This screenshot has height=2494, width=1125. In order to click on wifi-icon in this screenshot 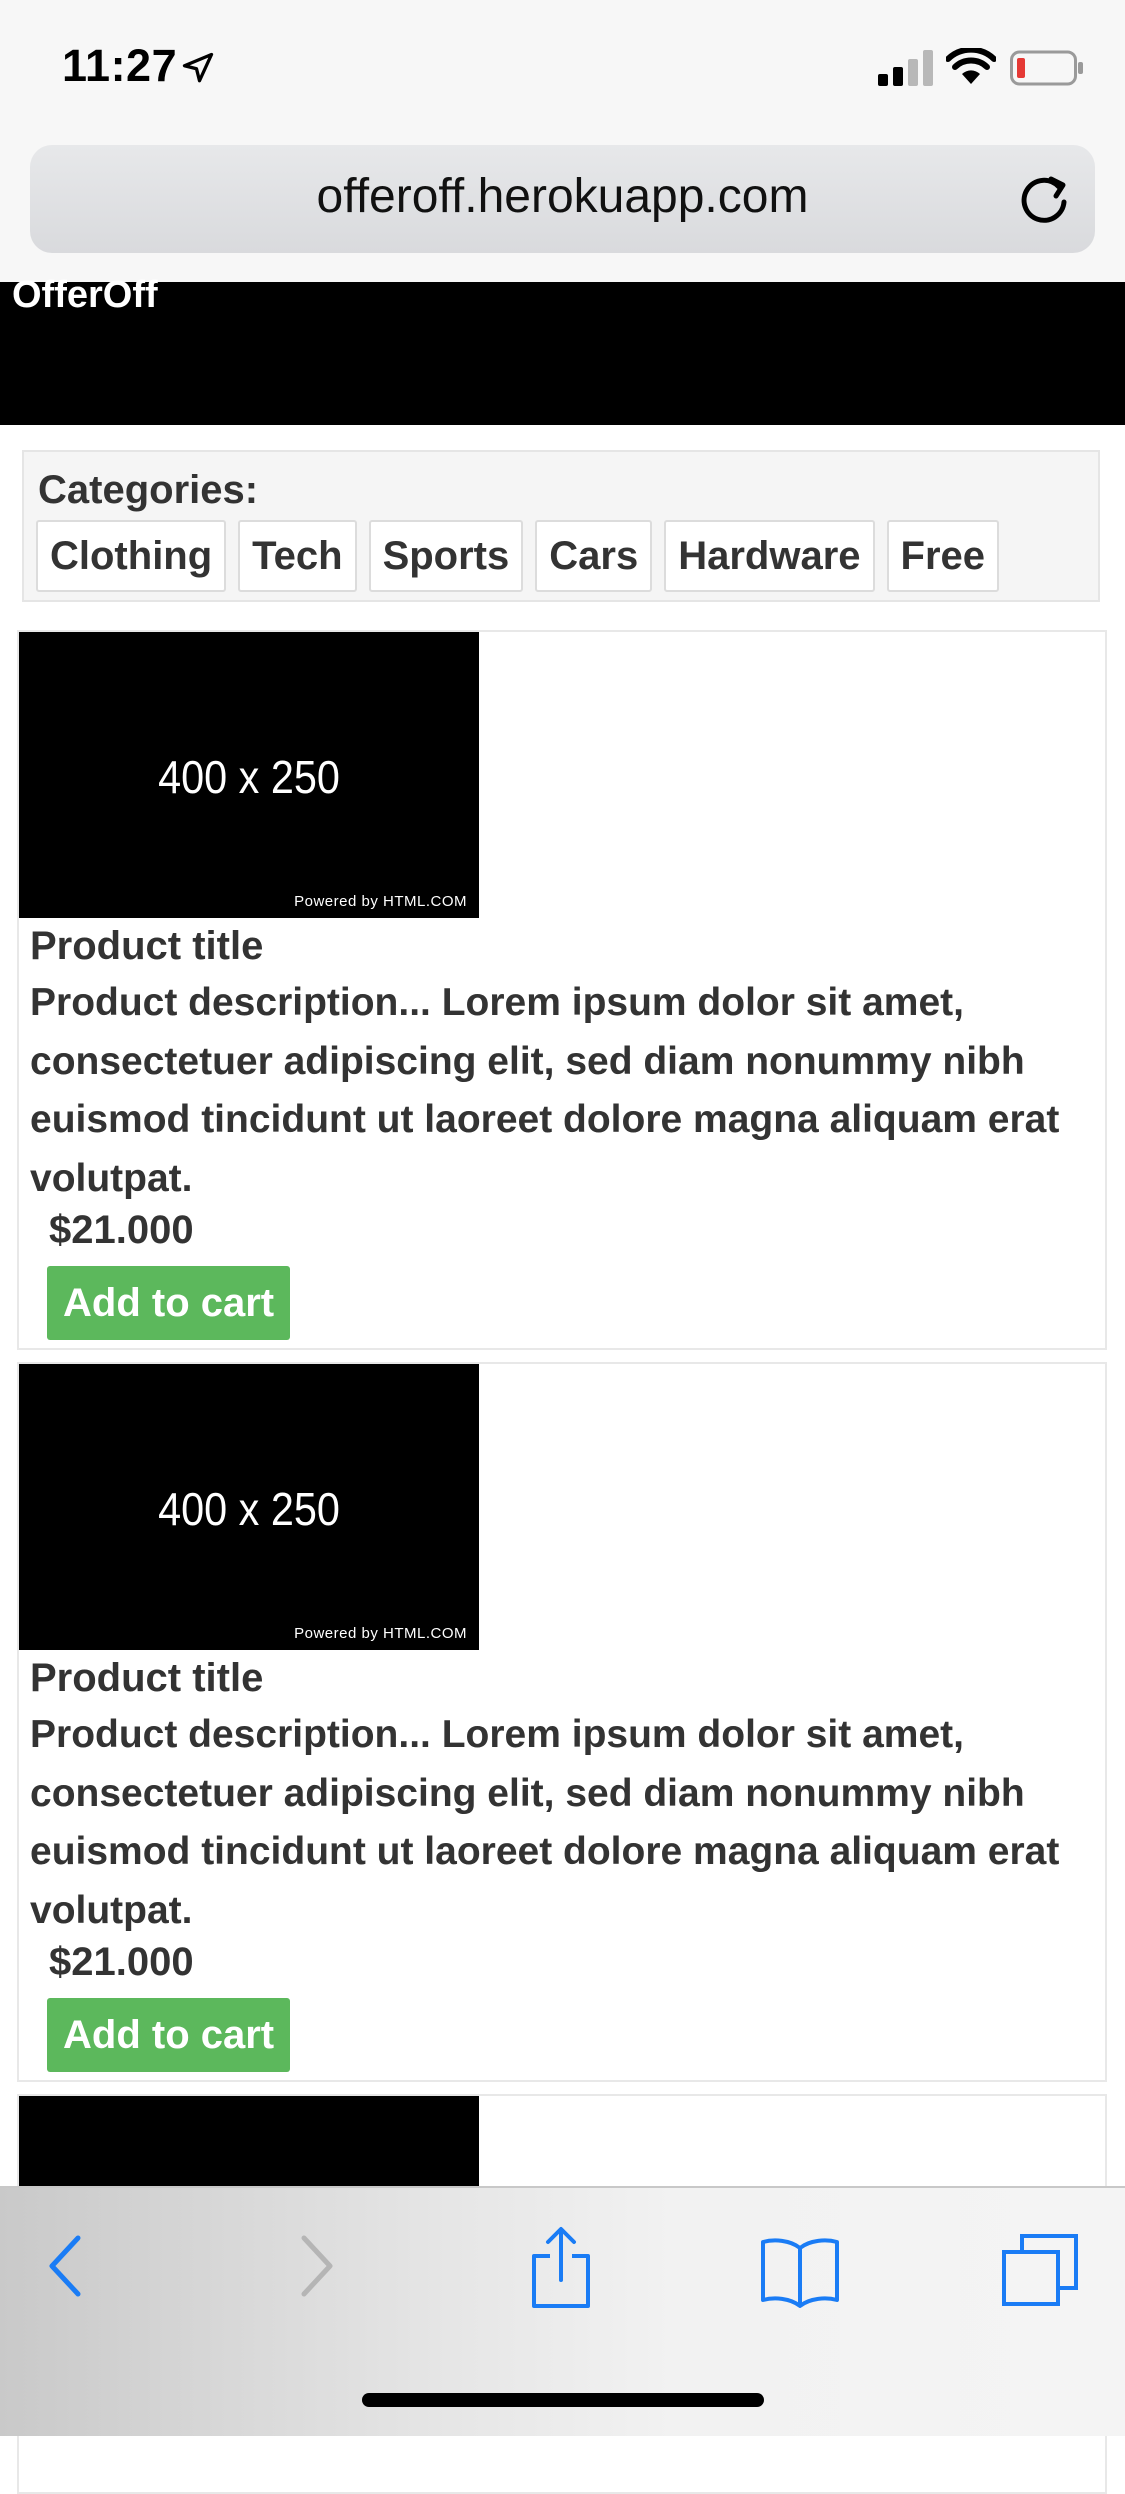, I will do `click(971, 66)`.